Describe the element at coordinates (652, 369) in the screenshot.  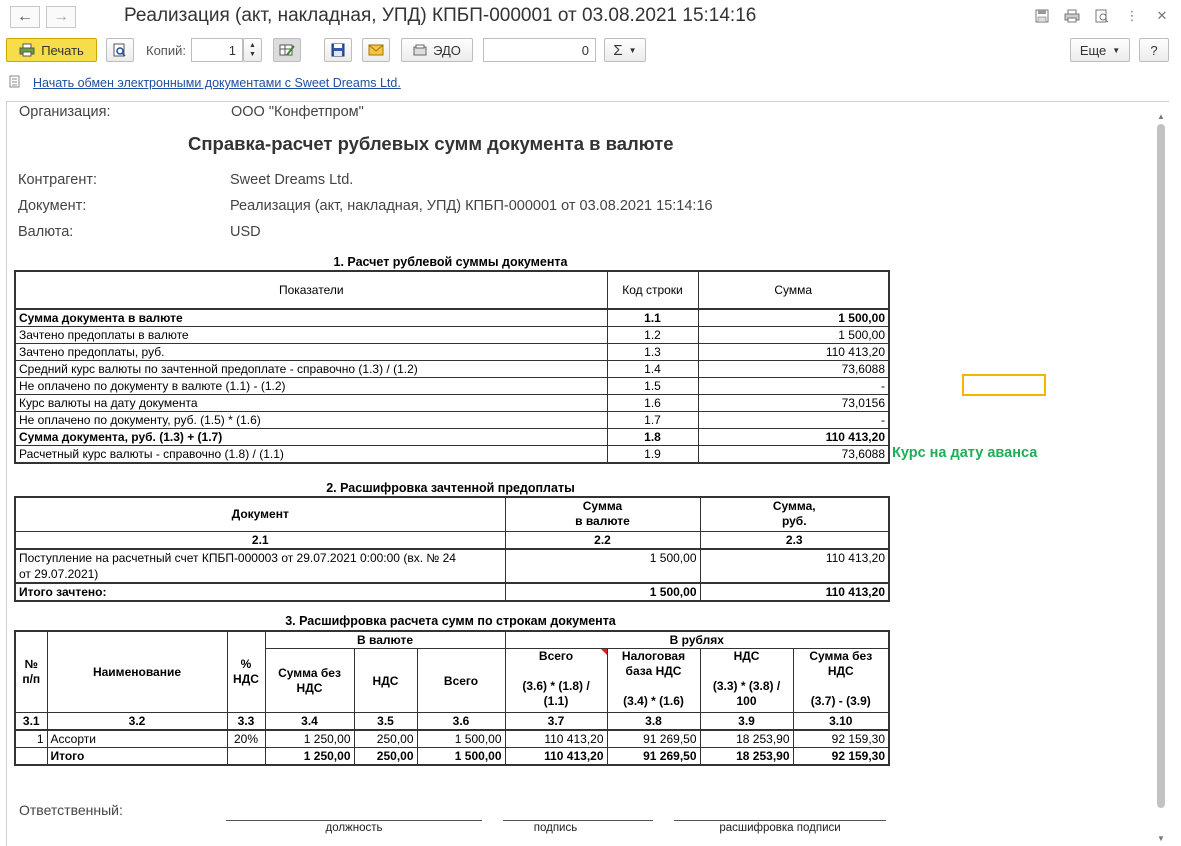
I see `line-code: 1.4` at that location.